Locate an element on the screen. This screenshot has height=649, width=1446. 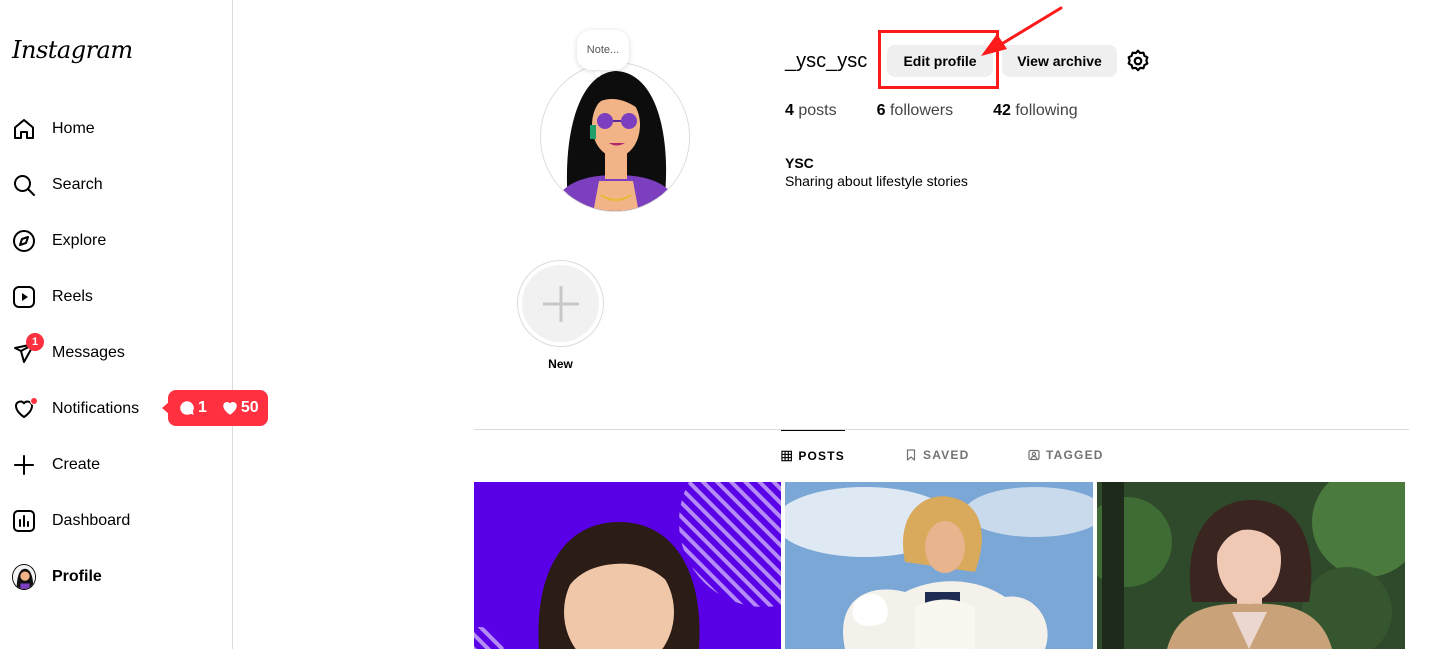
sidebar-item-create: Create is located at coordinates (116, 465).